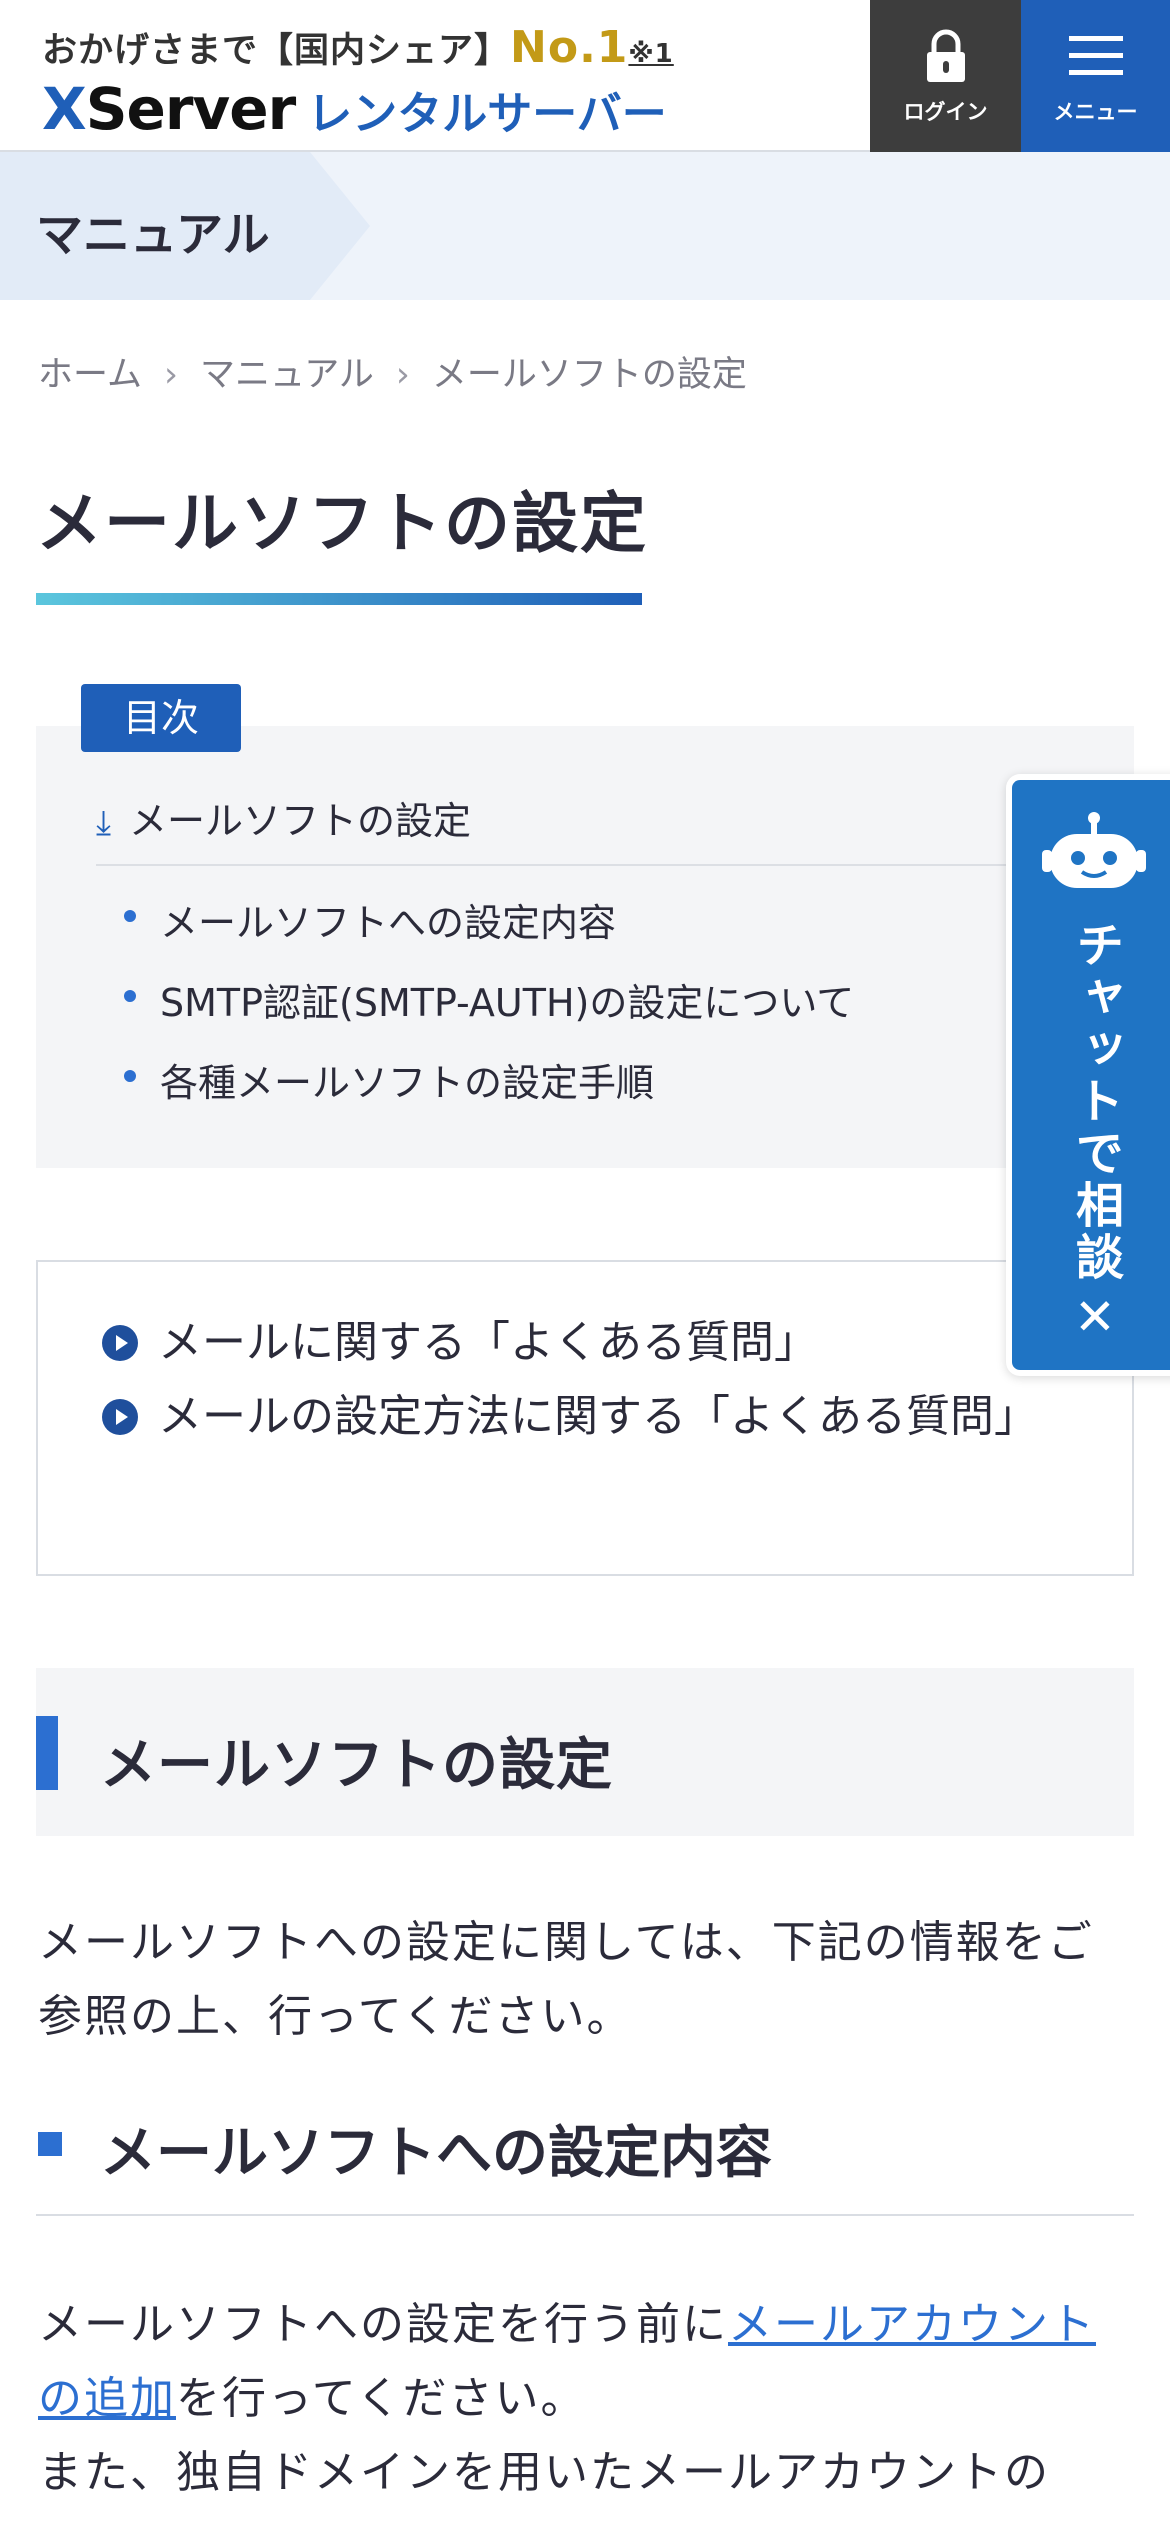 Image resolution: width=1170 pixels, height=2532 pixels. What do you see at coordinates (1095, 55) in the screenshot?
I see `hamburger-icon` at bounding box center [1095, 55].